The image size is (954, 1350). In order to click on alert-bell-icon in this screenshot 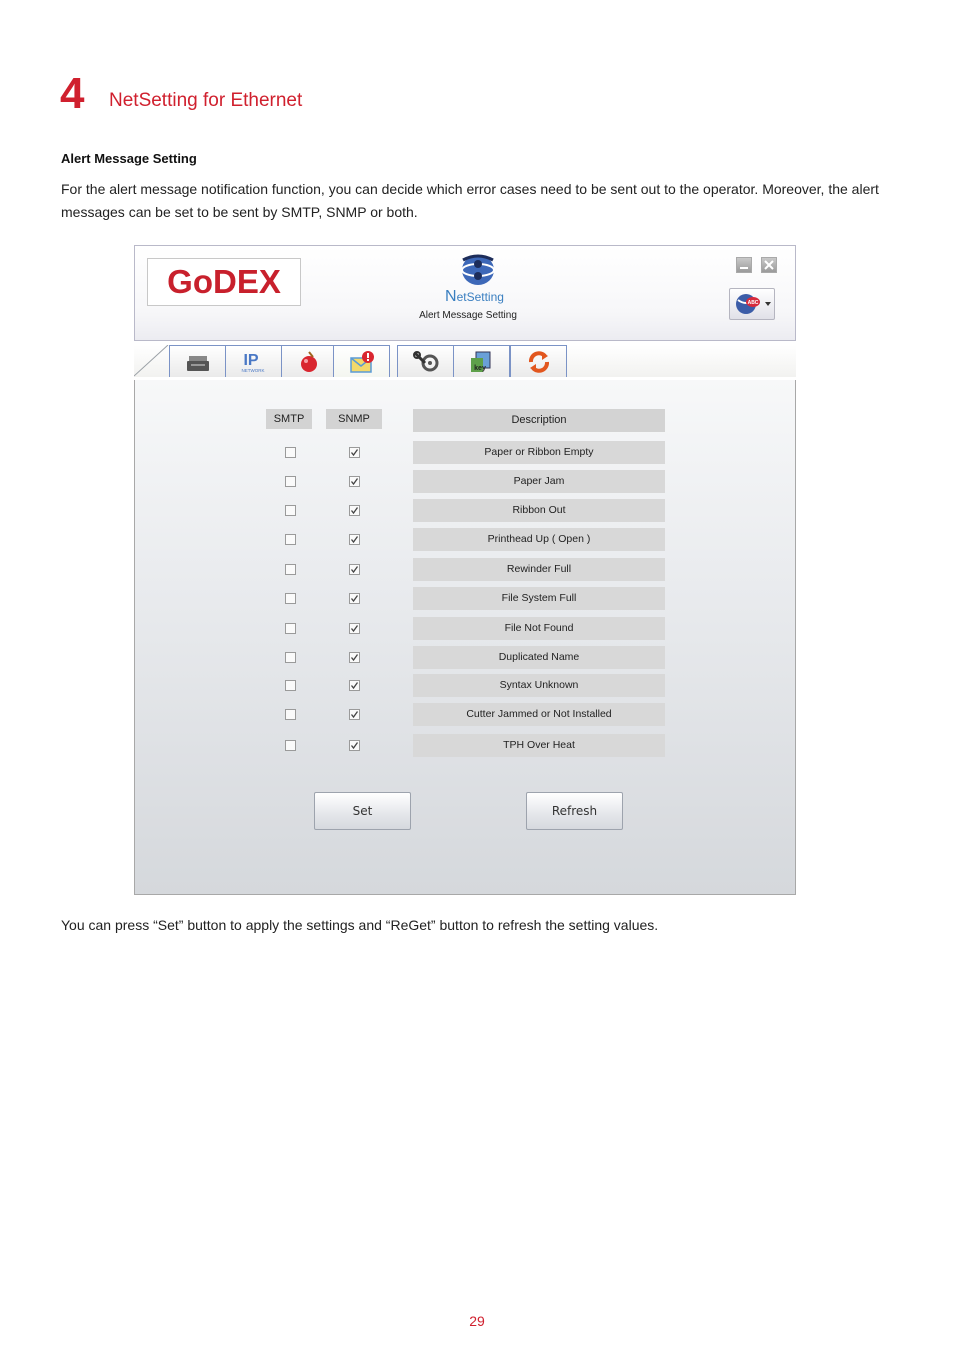, I will do `click(308, 361)`.